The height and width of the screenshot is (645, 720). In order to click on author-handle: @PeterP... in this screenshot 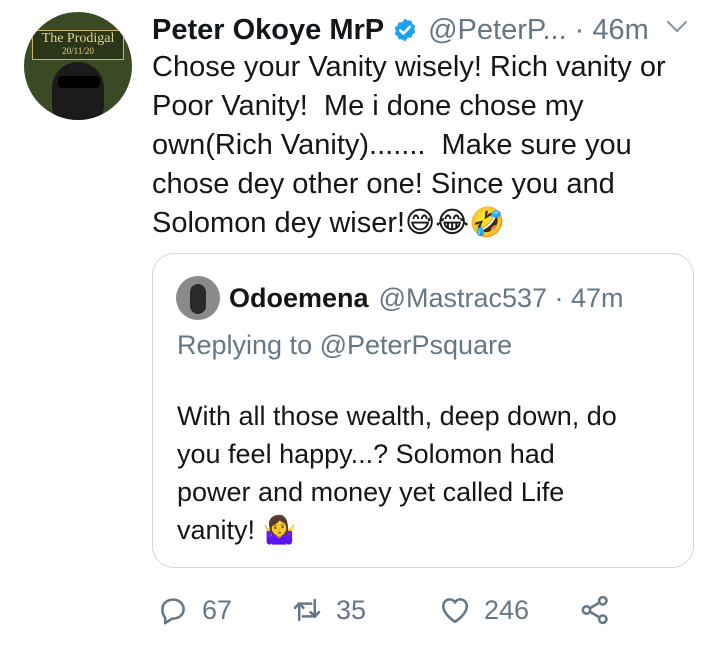, I will do `click(497, 30)`.